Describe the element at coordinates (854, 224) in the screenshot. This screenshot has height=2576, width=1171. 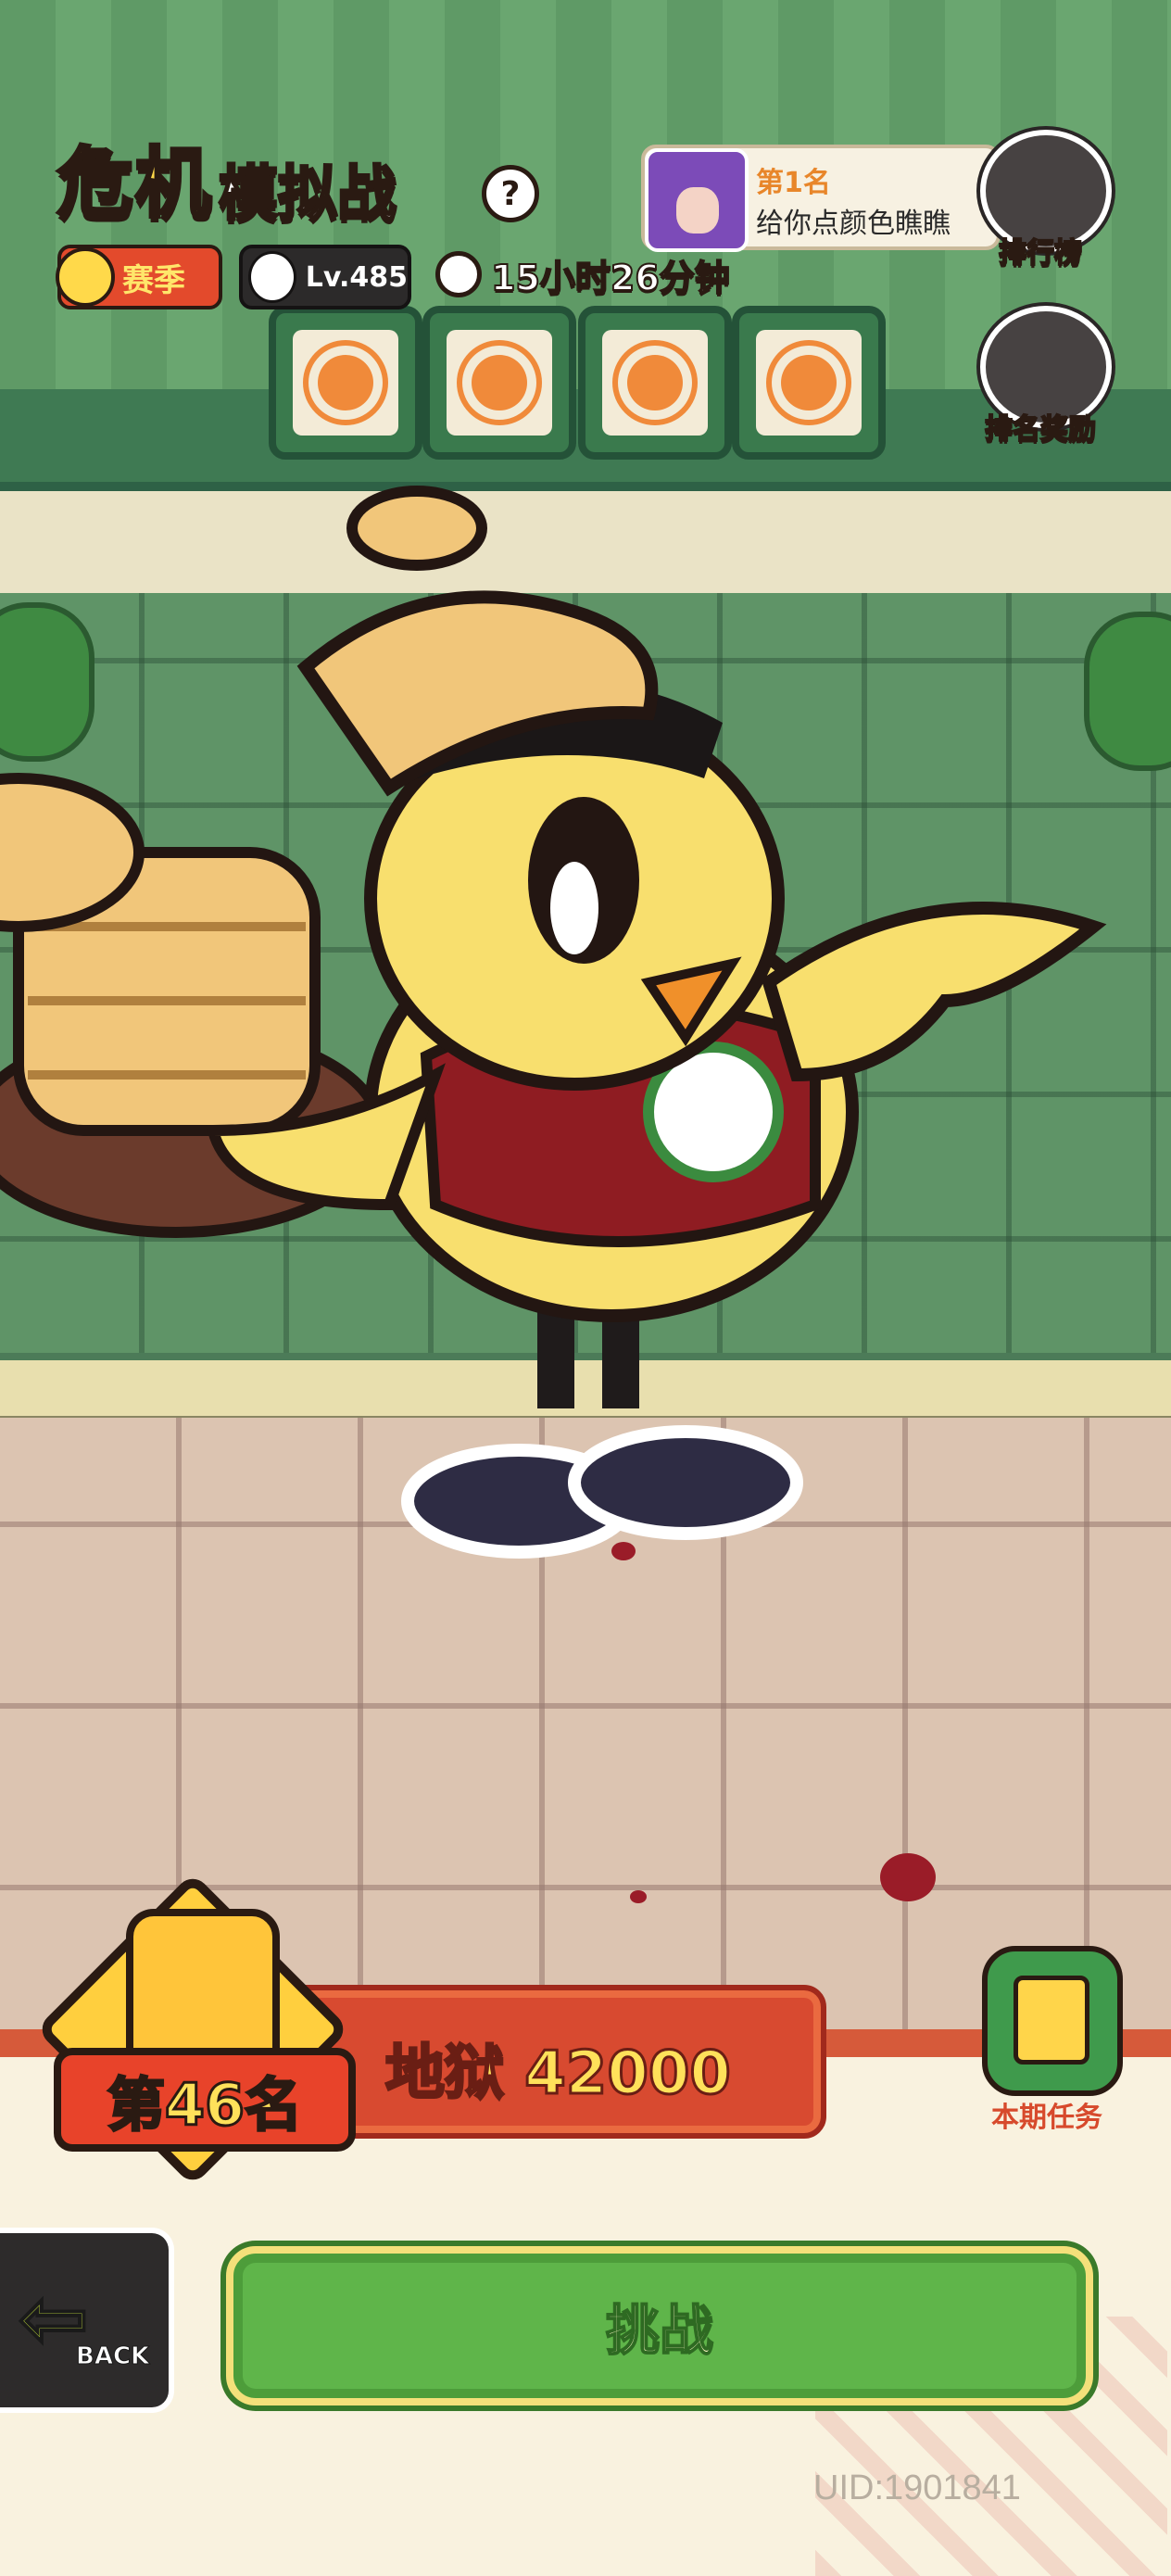
I see `top-player-name: 给你点颜色瞧瞧` at that location.